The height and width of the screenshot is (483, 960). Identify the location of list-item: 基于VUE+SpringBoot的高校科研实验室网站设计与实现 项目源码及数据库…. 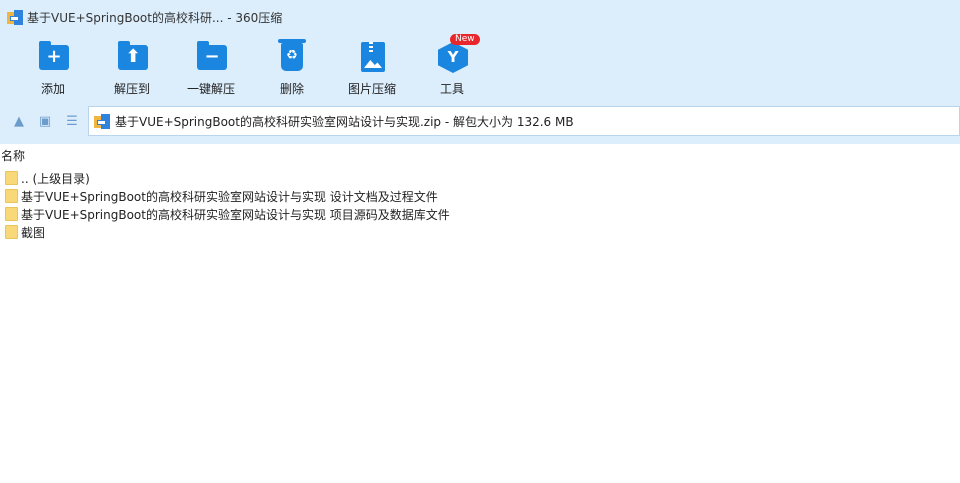
(480, 214).